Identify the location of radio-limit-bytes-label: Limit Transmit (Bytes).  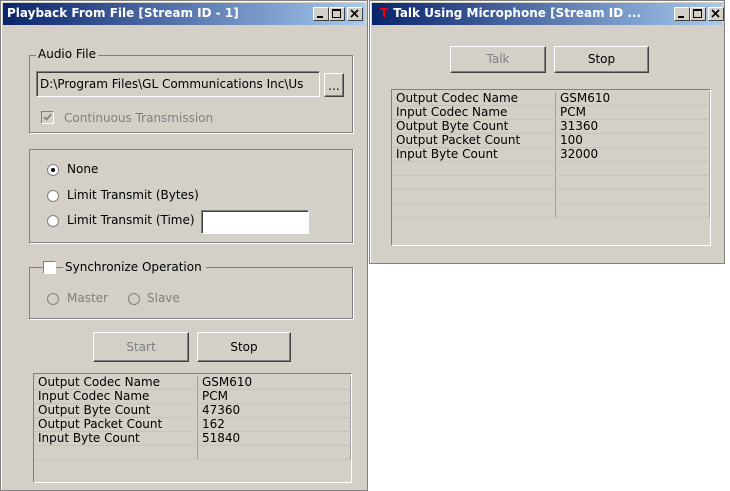
(133, 195).